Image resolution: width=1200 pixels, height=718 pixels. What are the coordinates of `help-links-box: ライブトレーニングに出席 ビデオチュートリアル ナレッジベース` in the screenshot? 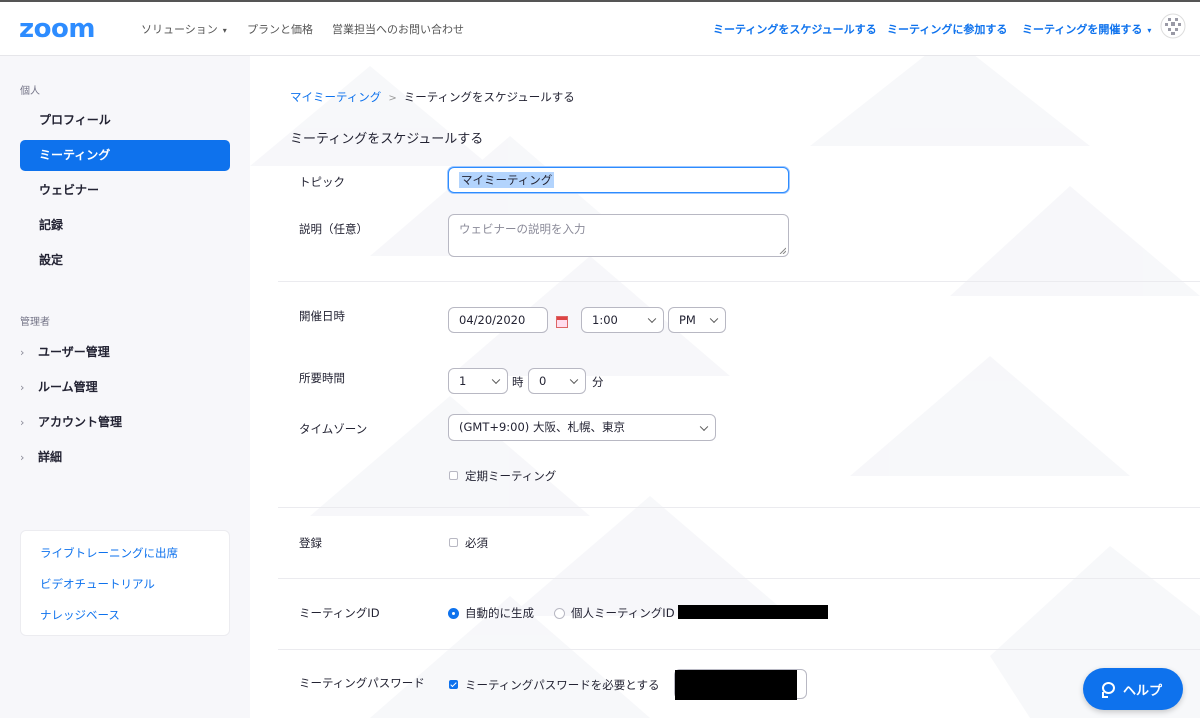 It's located at (125, 583).